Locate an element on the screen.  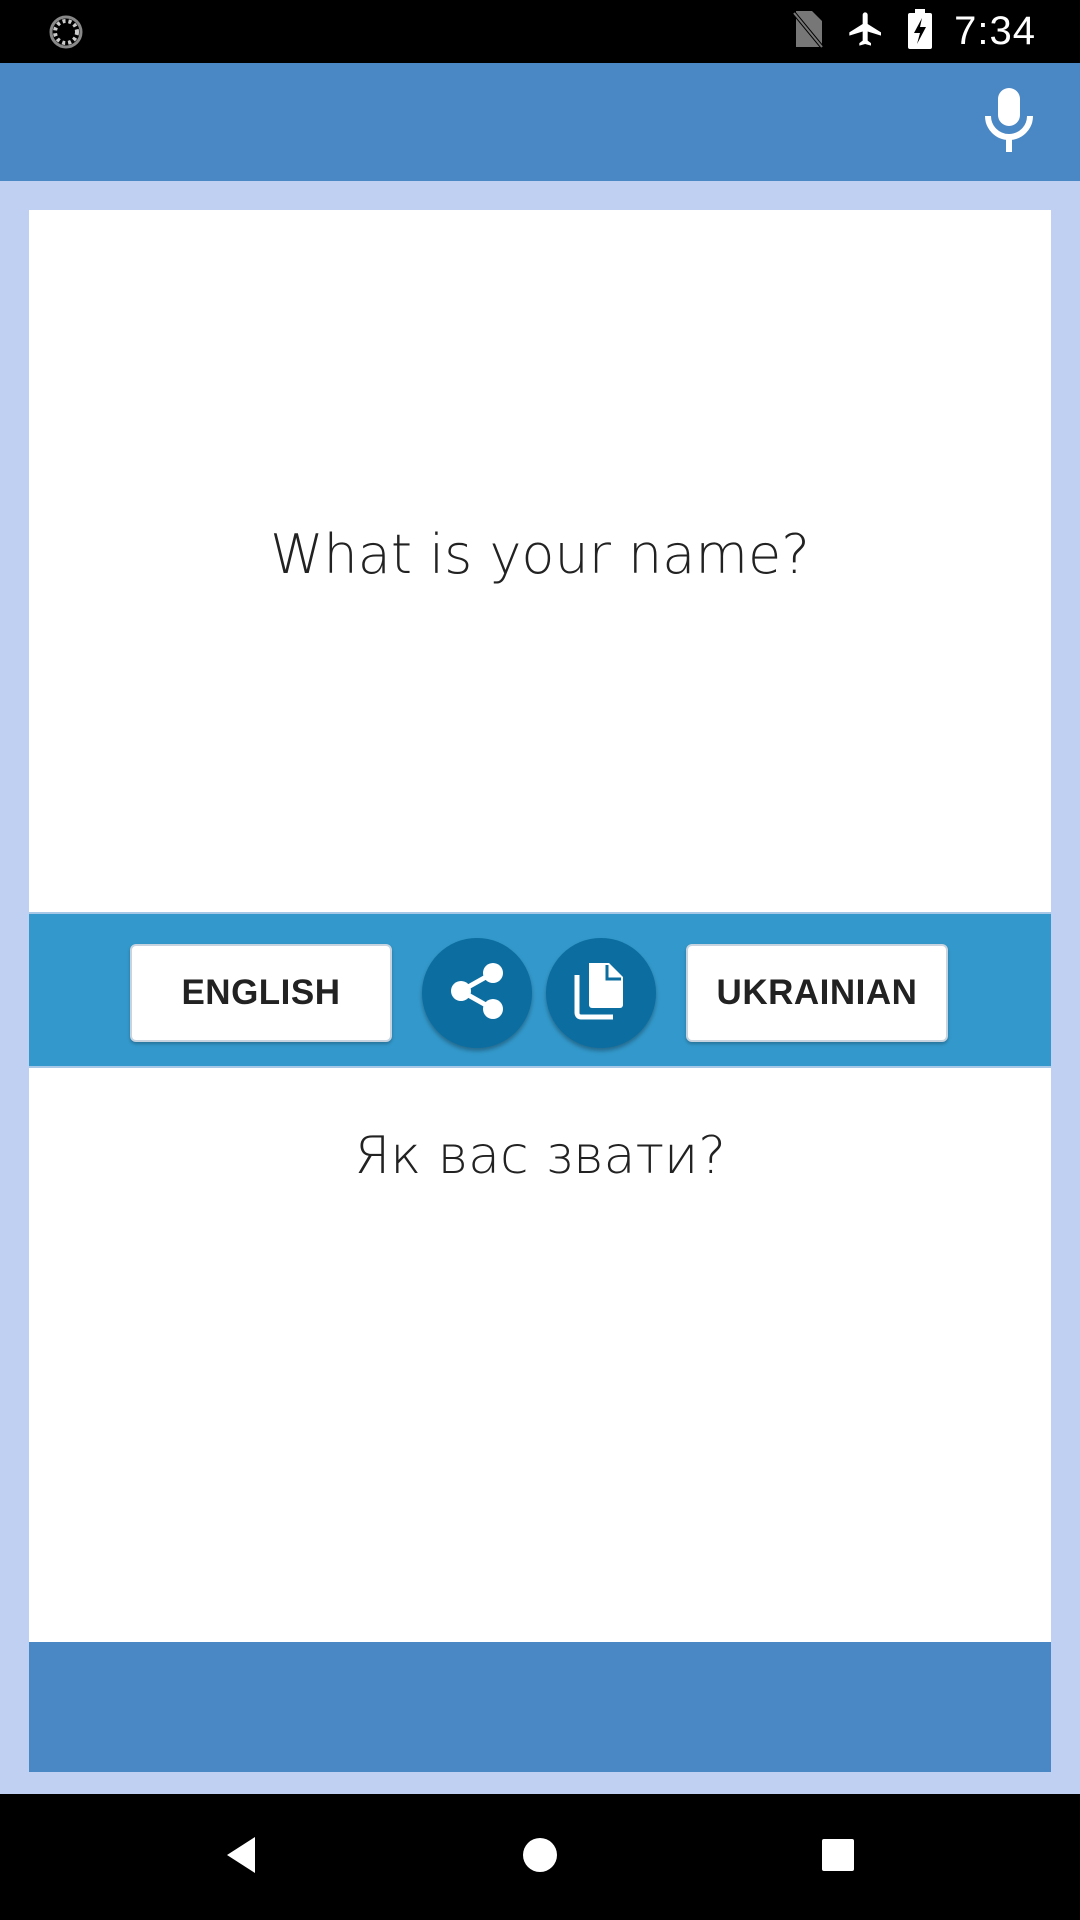
copy-button is located at coordinates (601, 993).